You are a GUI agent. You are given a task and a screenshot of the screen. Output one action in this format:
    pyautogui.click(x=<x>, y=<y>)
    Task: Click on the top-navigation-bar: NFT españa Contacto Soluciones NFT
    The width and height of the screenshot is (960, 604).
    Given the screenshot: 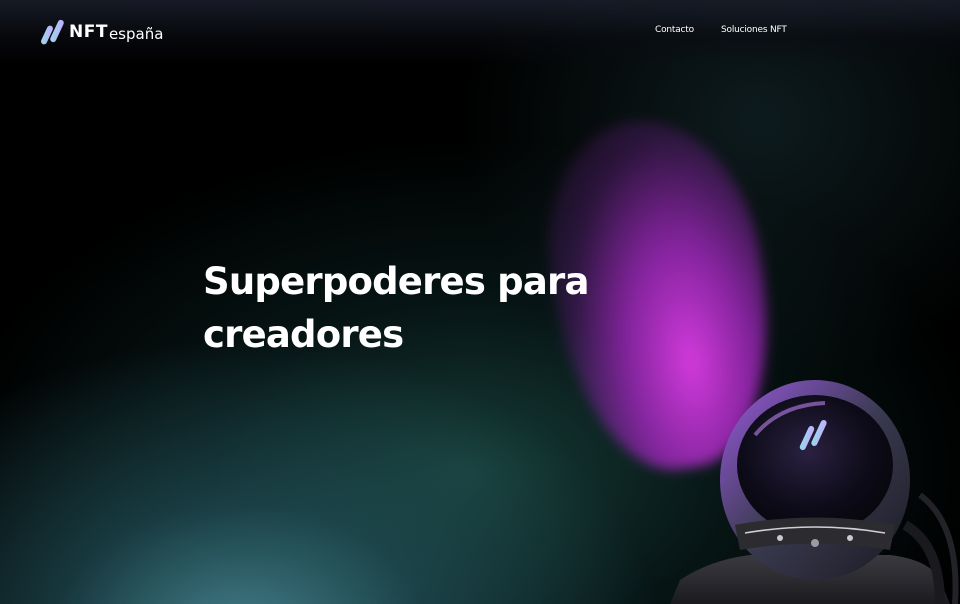 What is the action you would take?
    pyautogui.click(x=480, y=32)
    